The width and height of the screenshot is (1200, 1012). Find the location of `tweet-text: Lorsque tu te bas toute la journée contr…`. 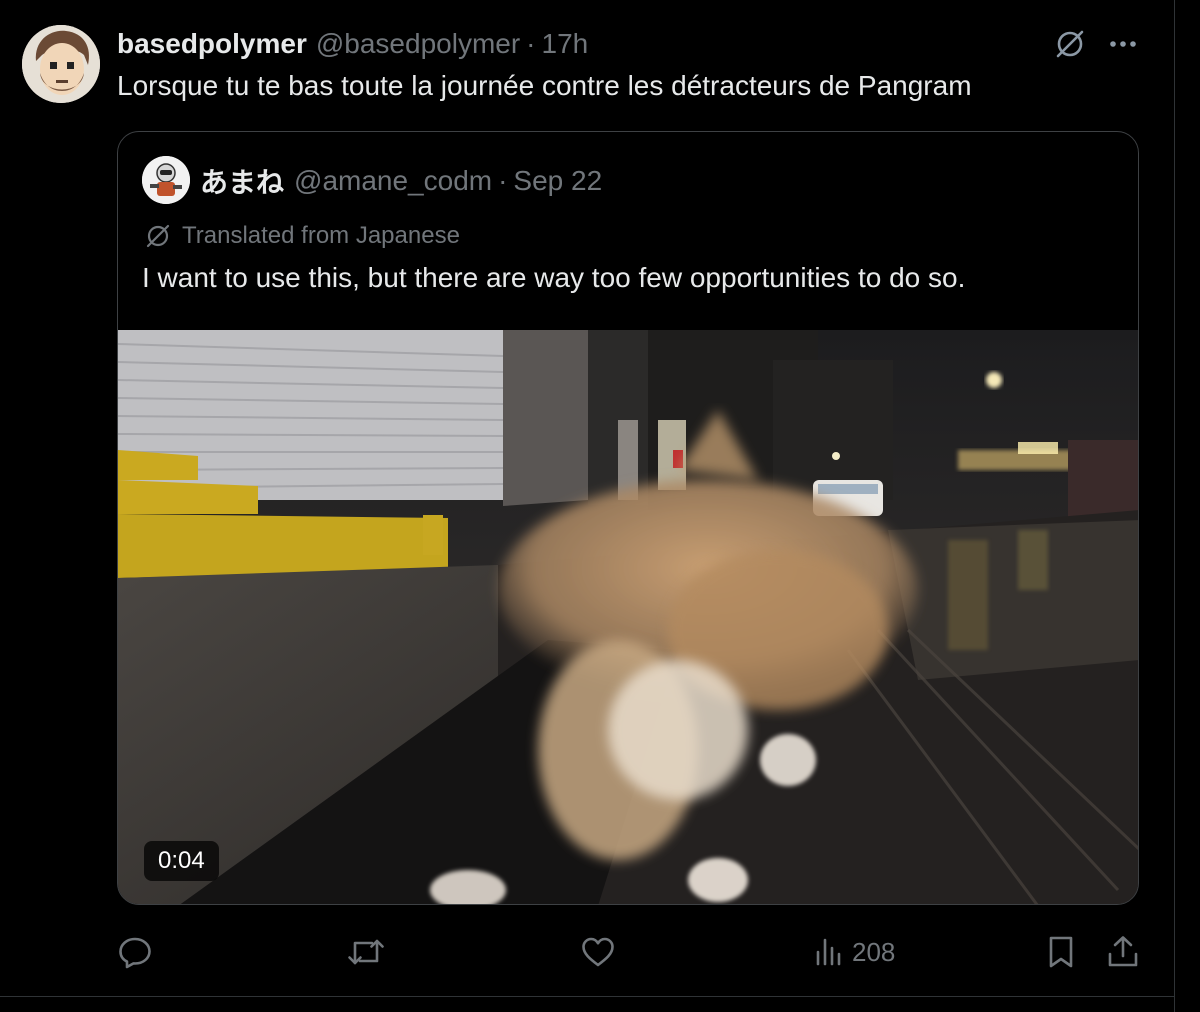

tweet-text: Lorsque tu te bas toute la journée contr… is located at coordinates (544, 85).